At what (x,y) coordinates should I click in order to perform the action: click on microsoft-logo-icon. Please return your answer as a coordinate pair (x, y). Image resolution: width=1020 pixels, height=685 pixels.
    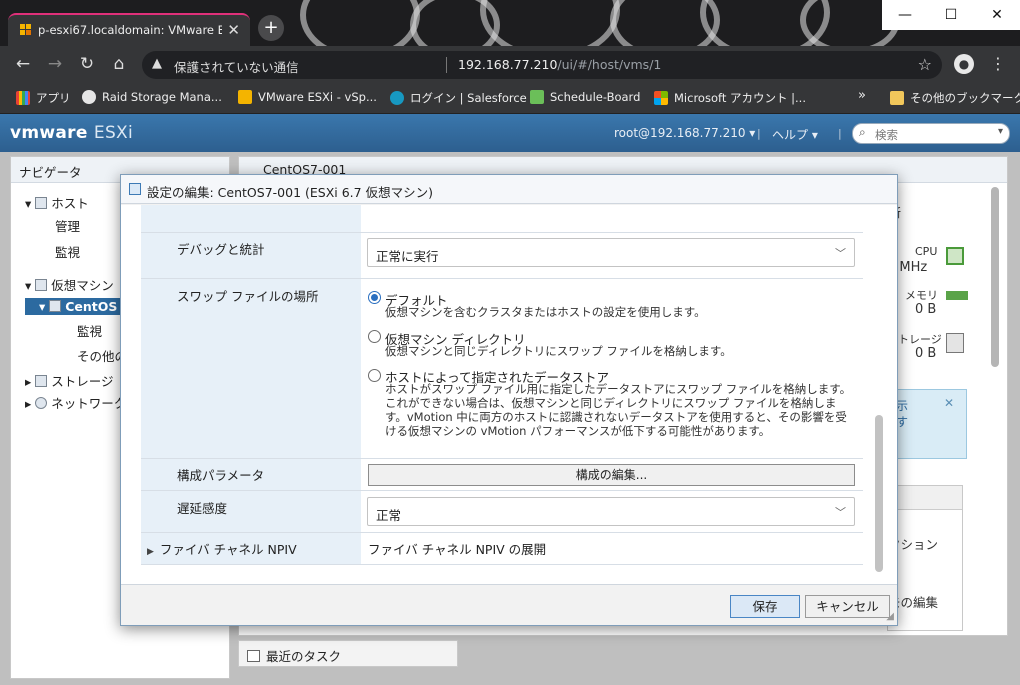
    Looking at the image, I should click on (661, 98).